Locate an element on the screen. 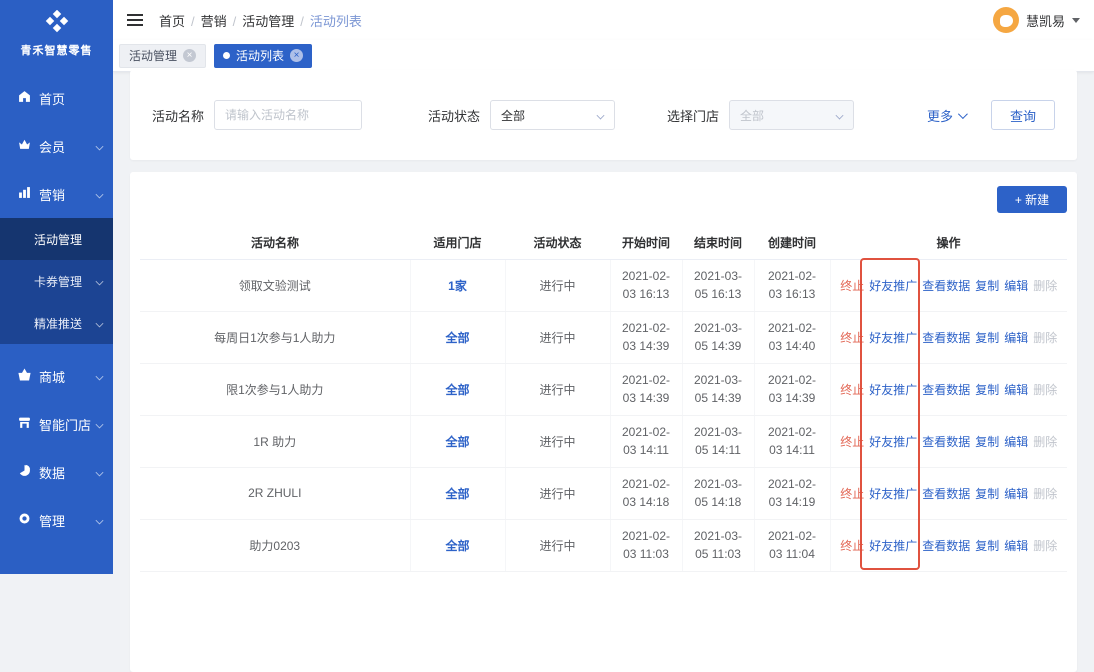 This screenshot has height=672, width=1094. sidebar-item-mall: 商城 is located at coordinates (56, 376).